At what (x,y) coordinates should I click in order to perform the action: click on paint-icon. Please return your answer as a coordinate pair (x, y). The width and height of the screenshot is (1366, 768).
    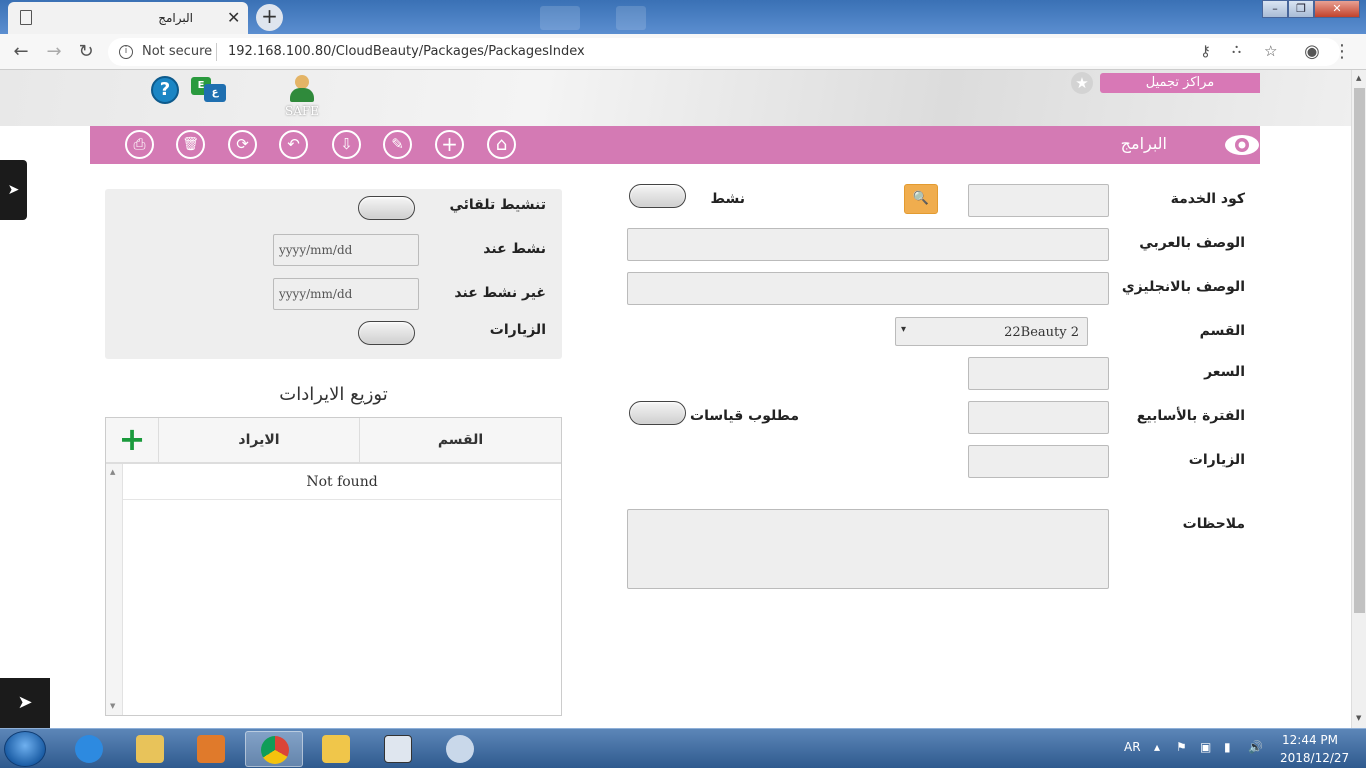
    Looking at the image, I should click on (460, 749).